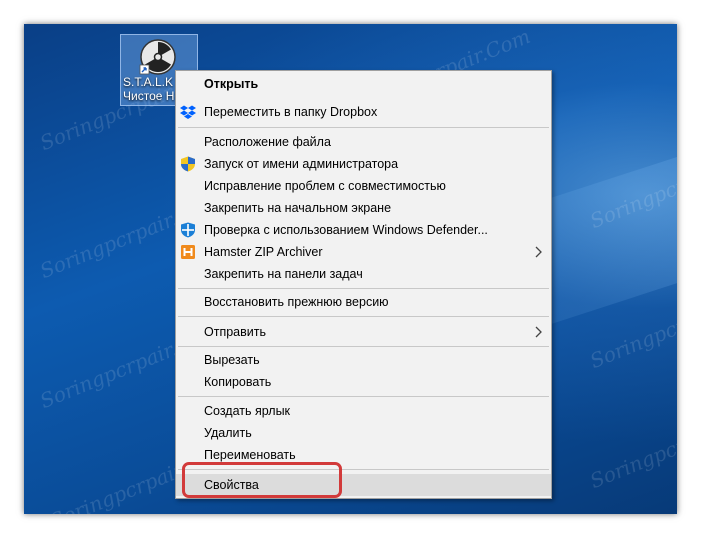 This screenshot has width=701, height=538. I want to click on menu-item-send-to: Отправить, so click(363, 332).